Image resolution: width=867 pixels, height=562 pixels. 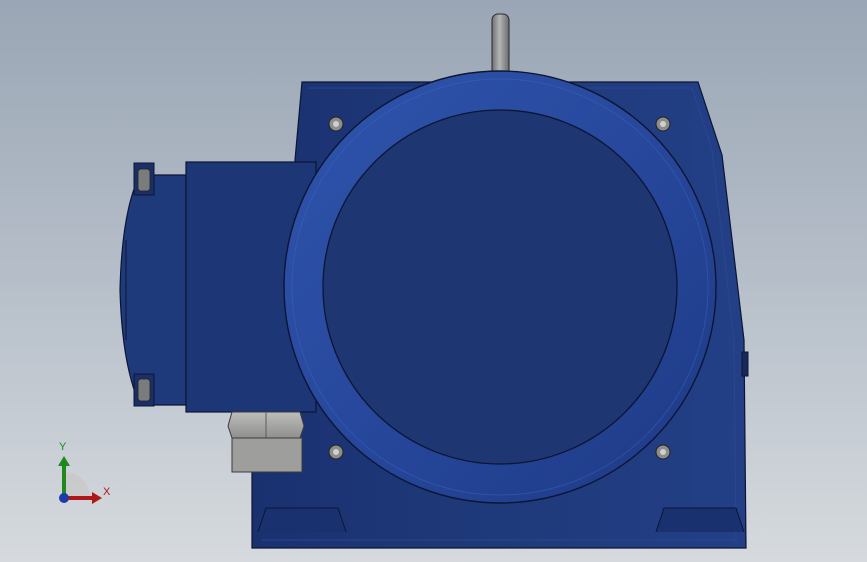 What do you see at coordinates (77, 485) in the screenshot?
I see `triad-rotation-arc` at bounding box center [77, 485].